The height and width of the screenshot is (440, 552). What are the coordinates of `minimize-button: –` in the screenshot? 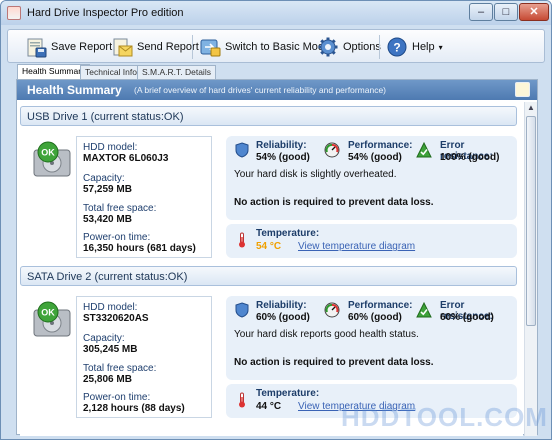 It's located at (481, 12).